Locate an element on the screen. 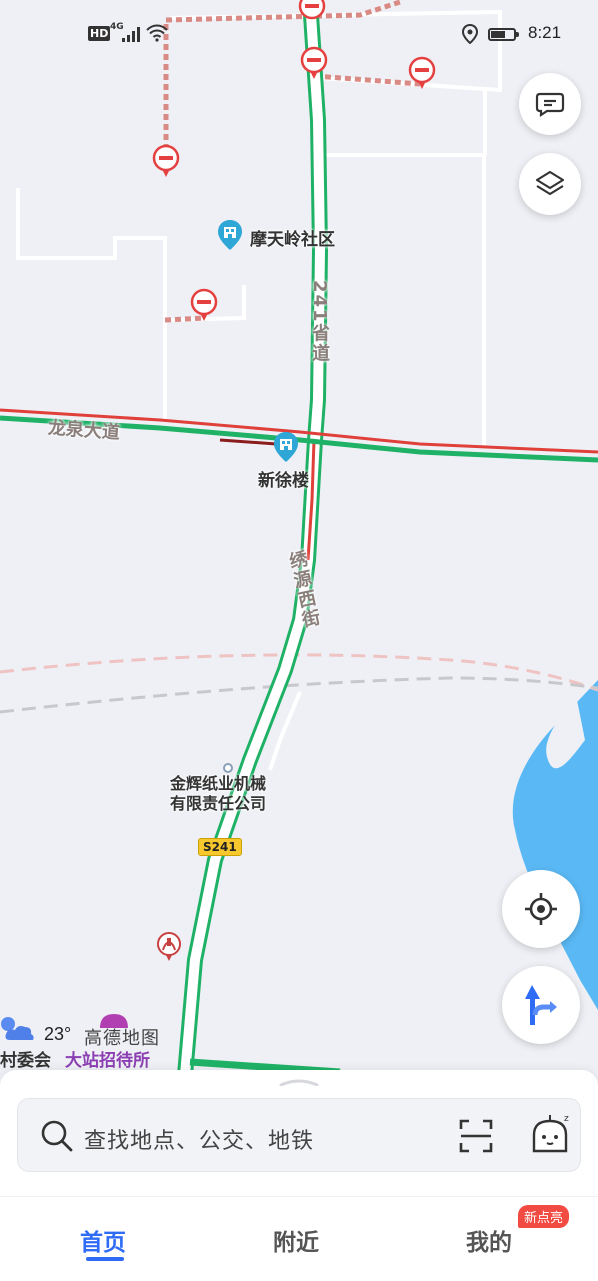  navigation-button is located at coordinates (541, 1005).